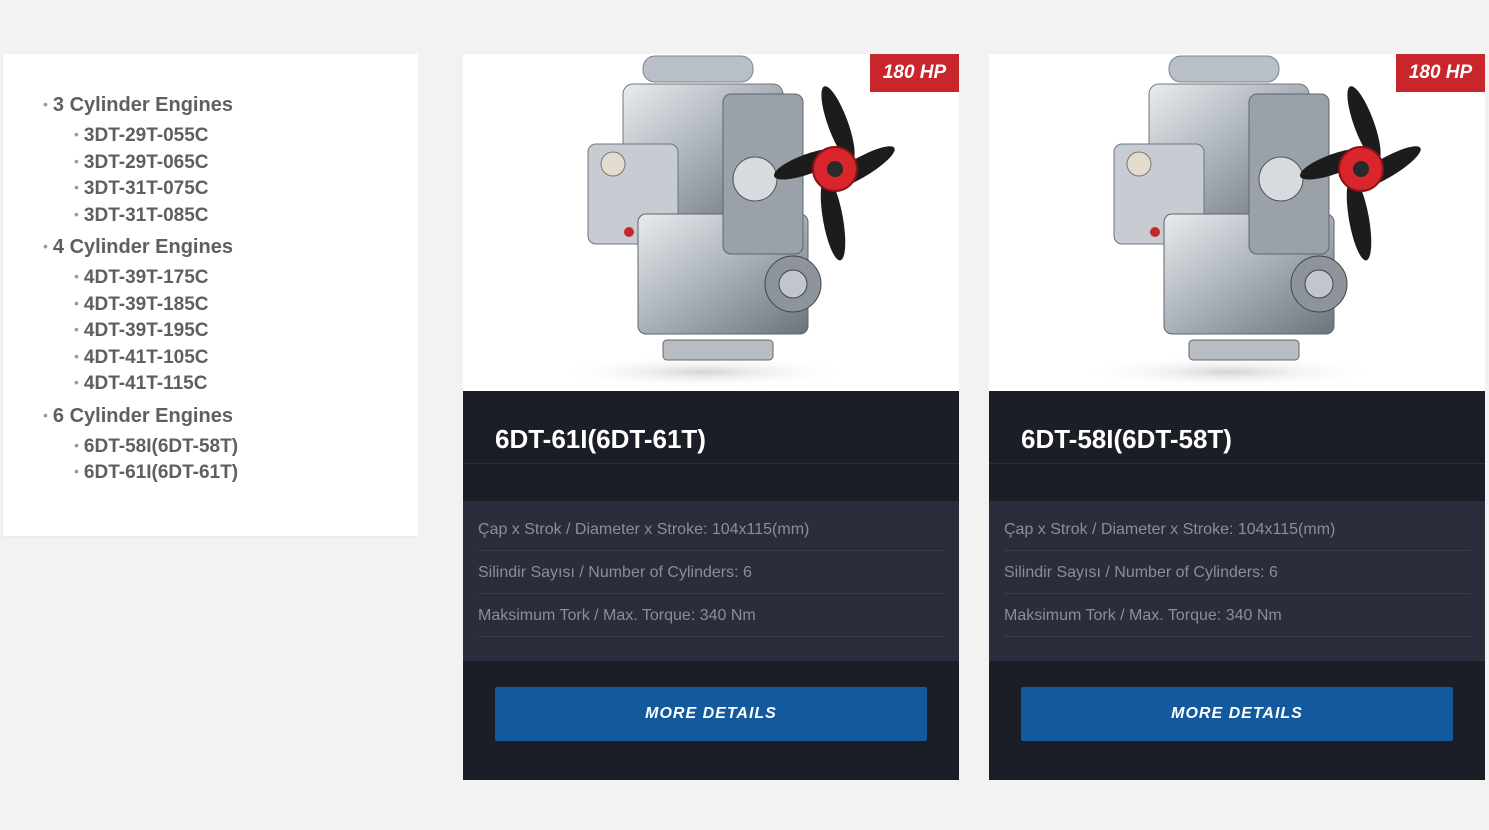 The image size is (1489, 830). I want to click on model-label: 6DT-61I(6DT-61T), so click(161, 472).